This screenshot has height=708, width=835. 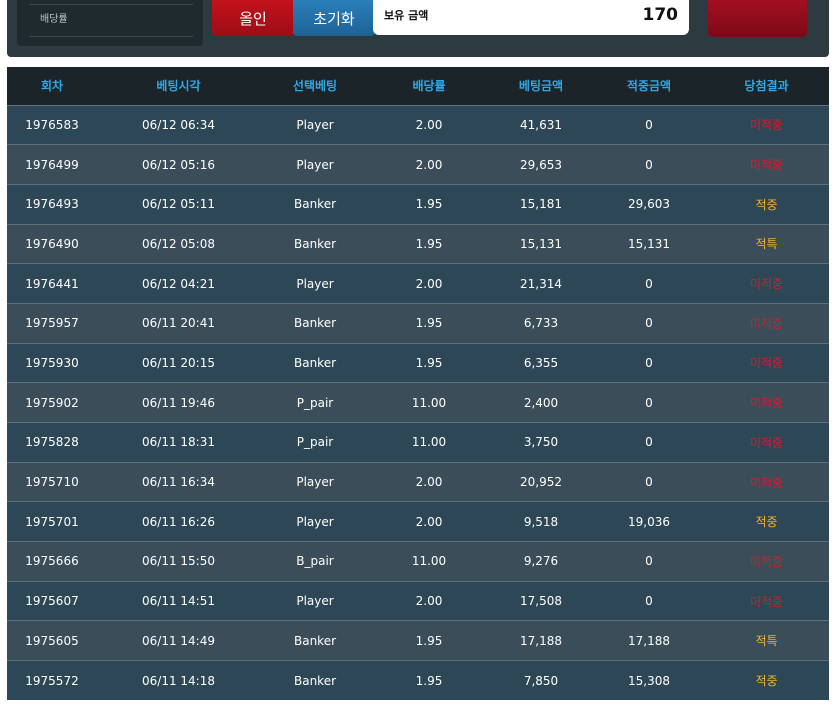 What do you see at coordinates (110, 23) in the screenshot?
I see `odds-panel: 배당률` at bounding box center [110, 23].